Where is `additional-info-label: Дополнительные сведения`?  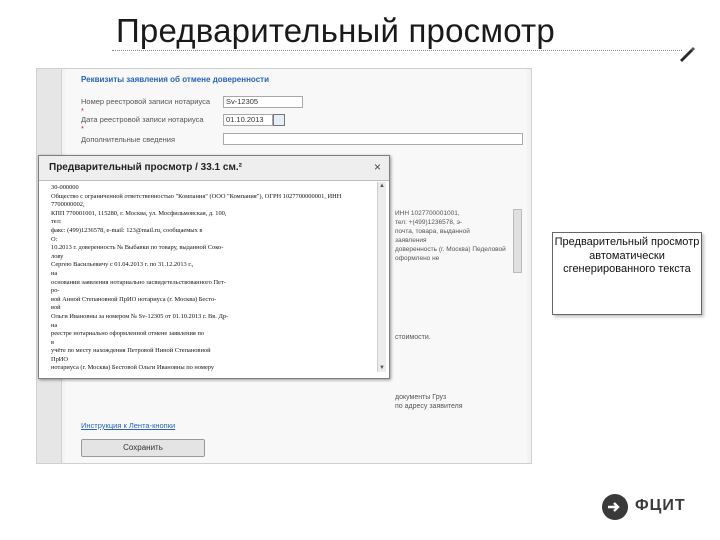
additional-info-label: Дополнительные сведения is located at coordinates (128, 139).